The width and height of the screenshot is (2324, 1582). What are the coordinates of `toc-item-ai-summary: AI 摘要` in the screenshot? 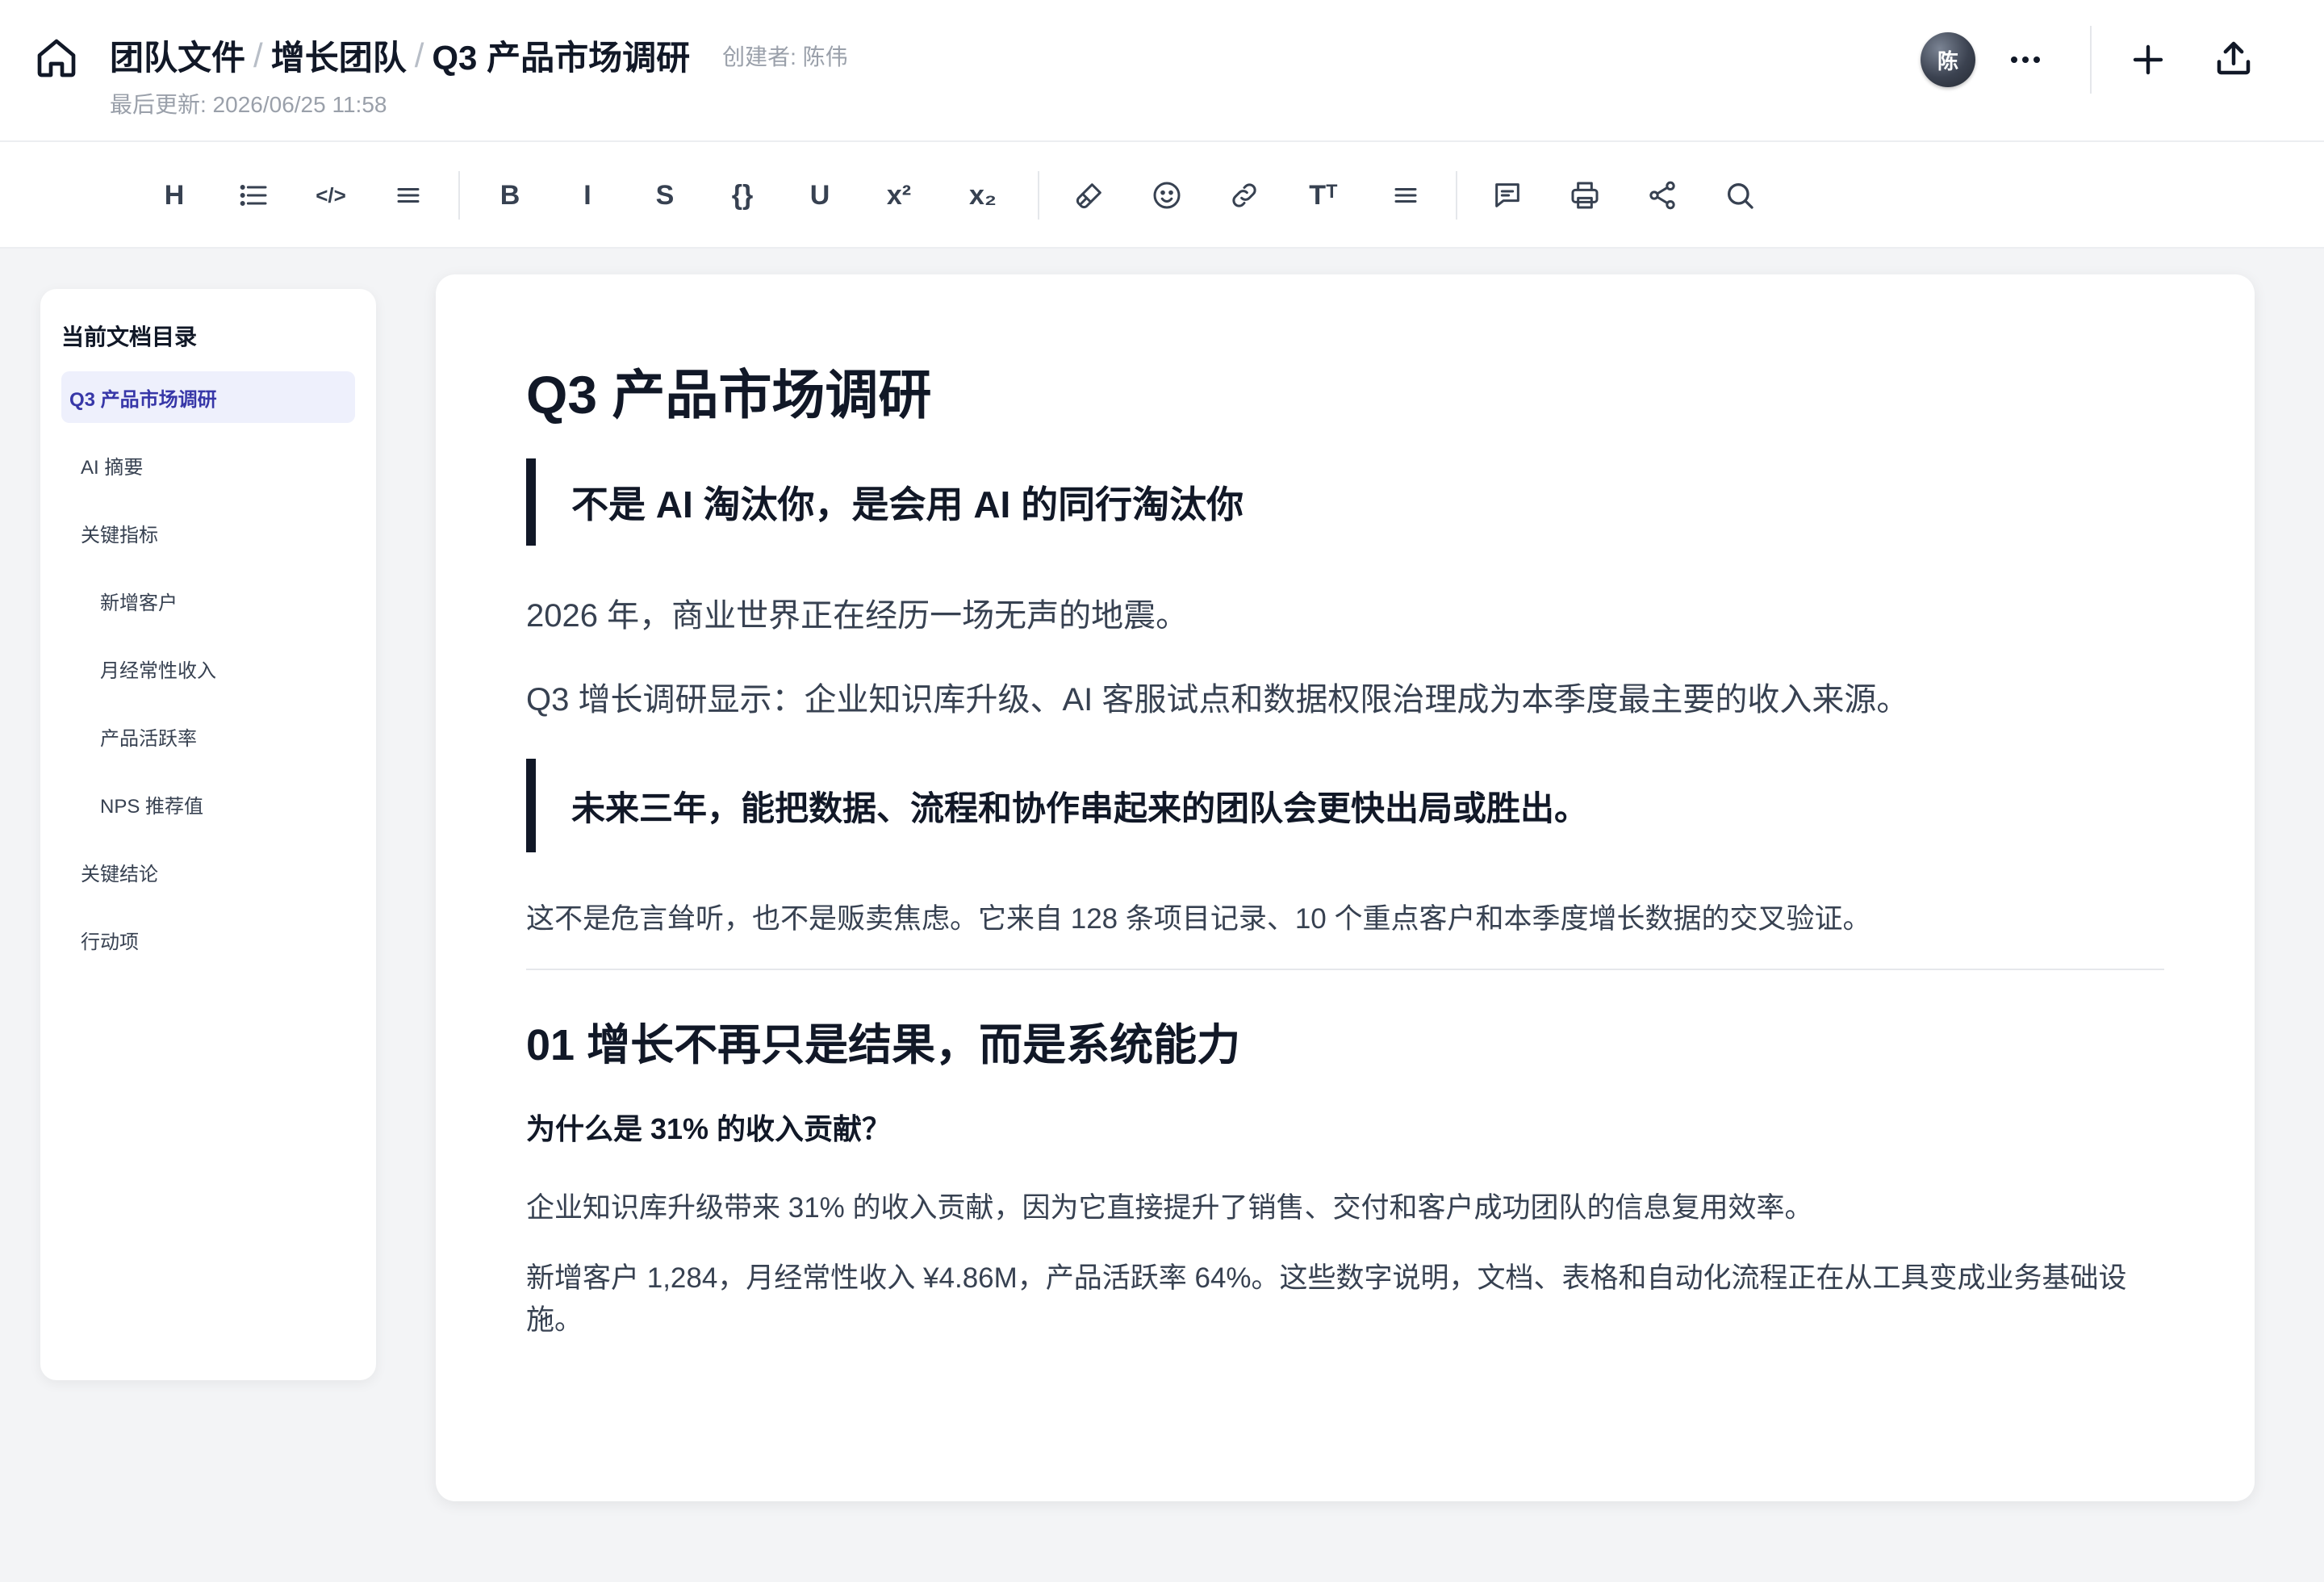 It's located at (208, 465).